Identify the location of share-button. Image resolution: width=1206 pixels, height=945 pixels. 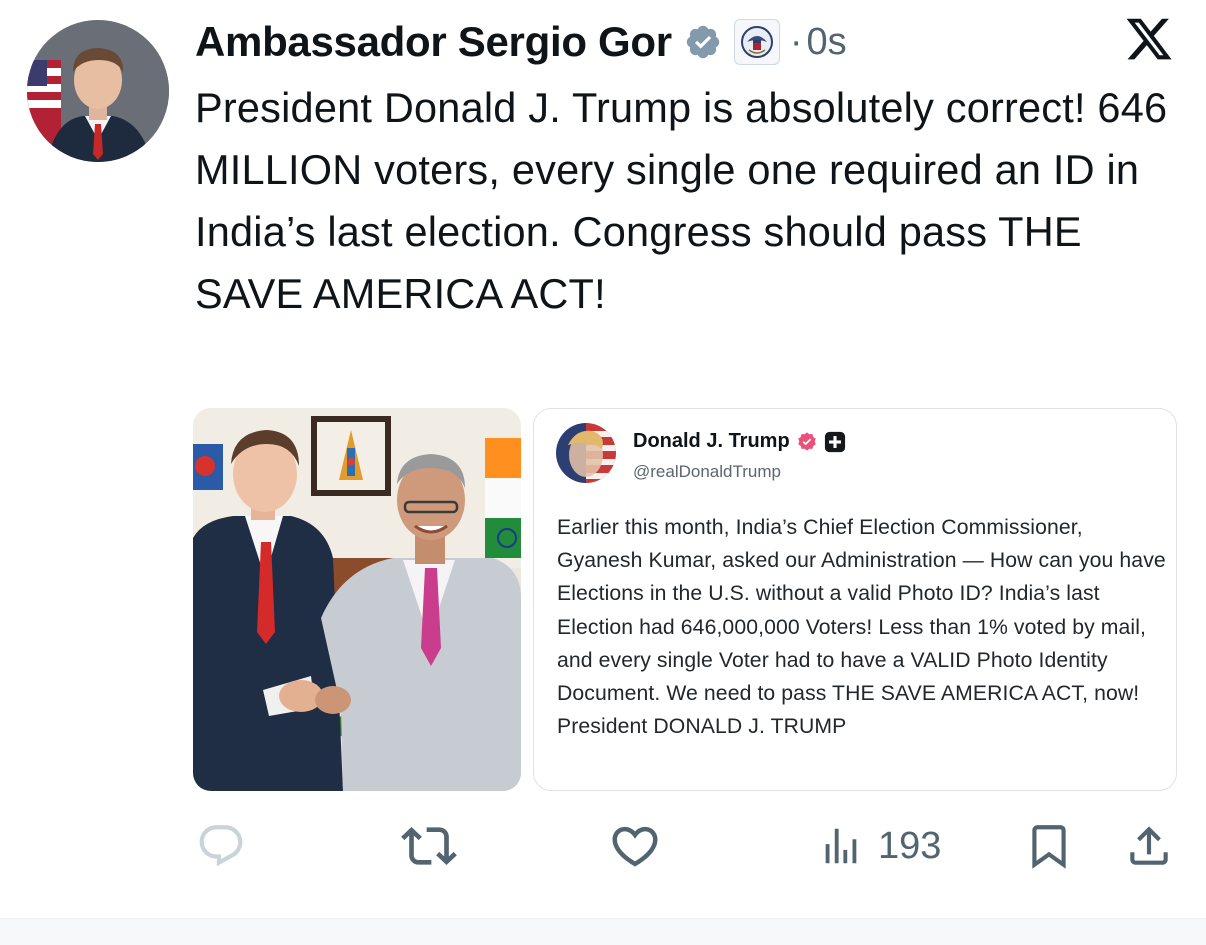
(1149, 846).